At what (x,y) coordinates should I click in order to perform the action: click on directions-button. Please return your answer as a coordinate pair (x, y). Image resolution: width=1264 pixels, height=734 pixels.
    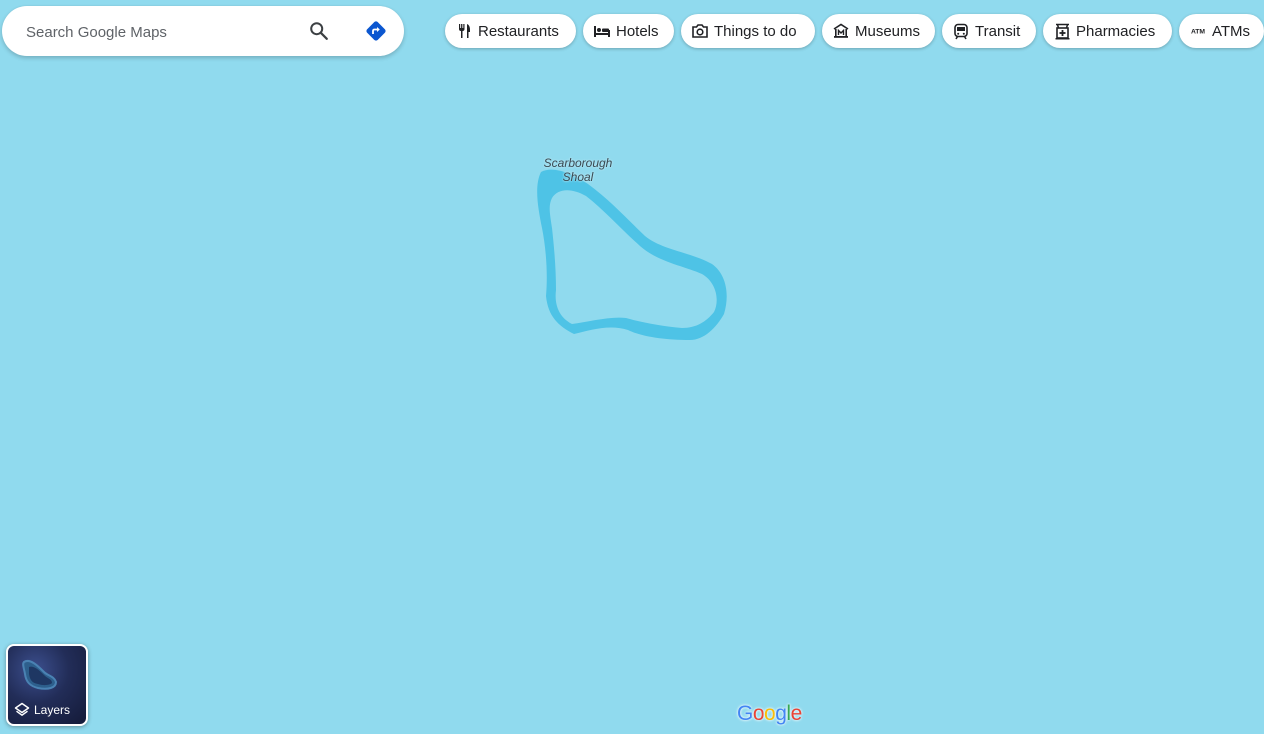
    Looking at the image, I should click on (376, 31).